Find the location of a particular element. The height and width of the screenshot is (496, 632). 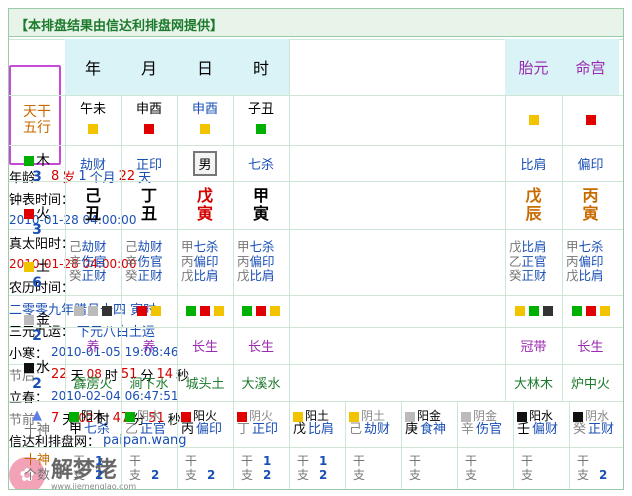

nayin-text: 霹雳火 is located at coordinates (93, 384).